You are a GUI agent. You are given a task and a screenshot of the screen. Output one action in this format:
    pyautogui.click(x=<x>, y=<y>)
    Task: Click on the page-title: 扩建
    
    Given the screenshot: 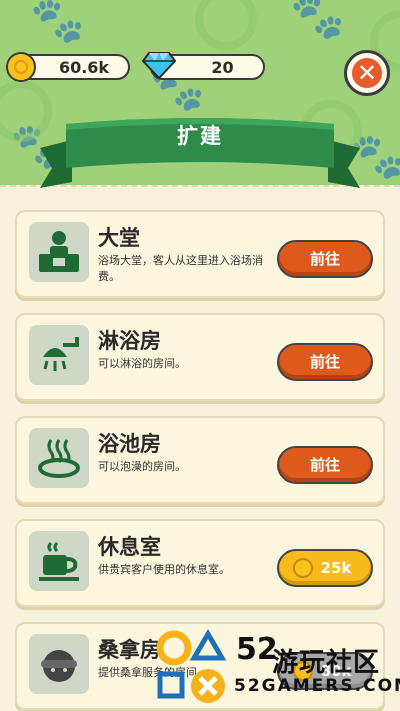 What is the action you would take?
    pyautogui.click(x=200, y=136)
    